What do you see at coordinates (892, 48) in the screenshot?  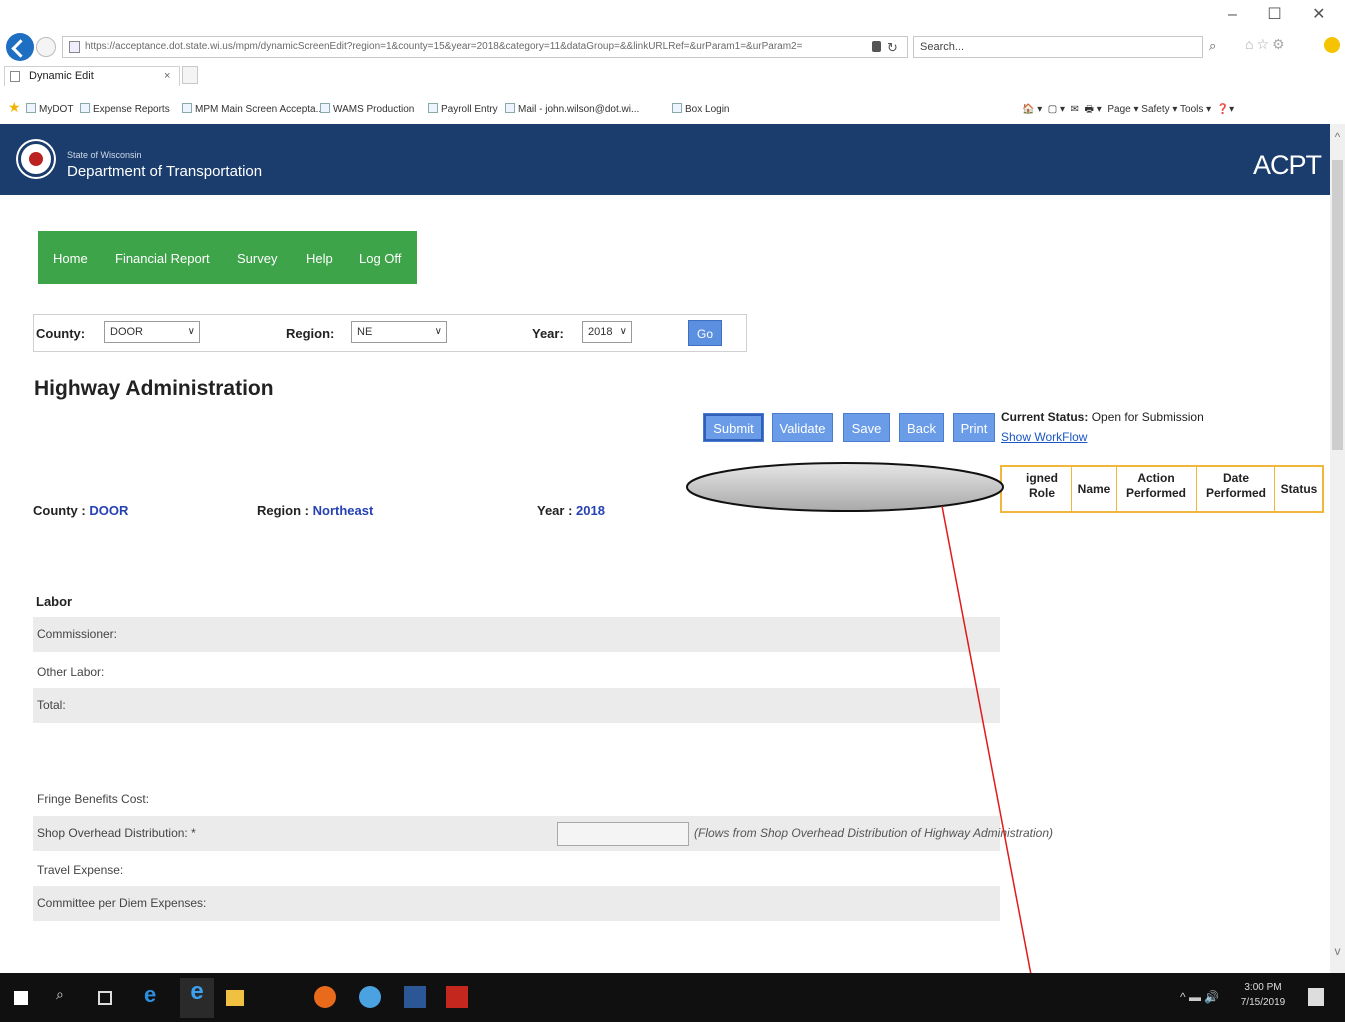 I see `refresh-icon: ↻` at bounding box center [892, 48].